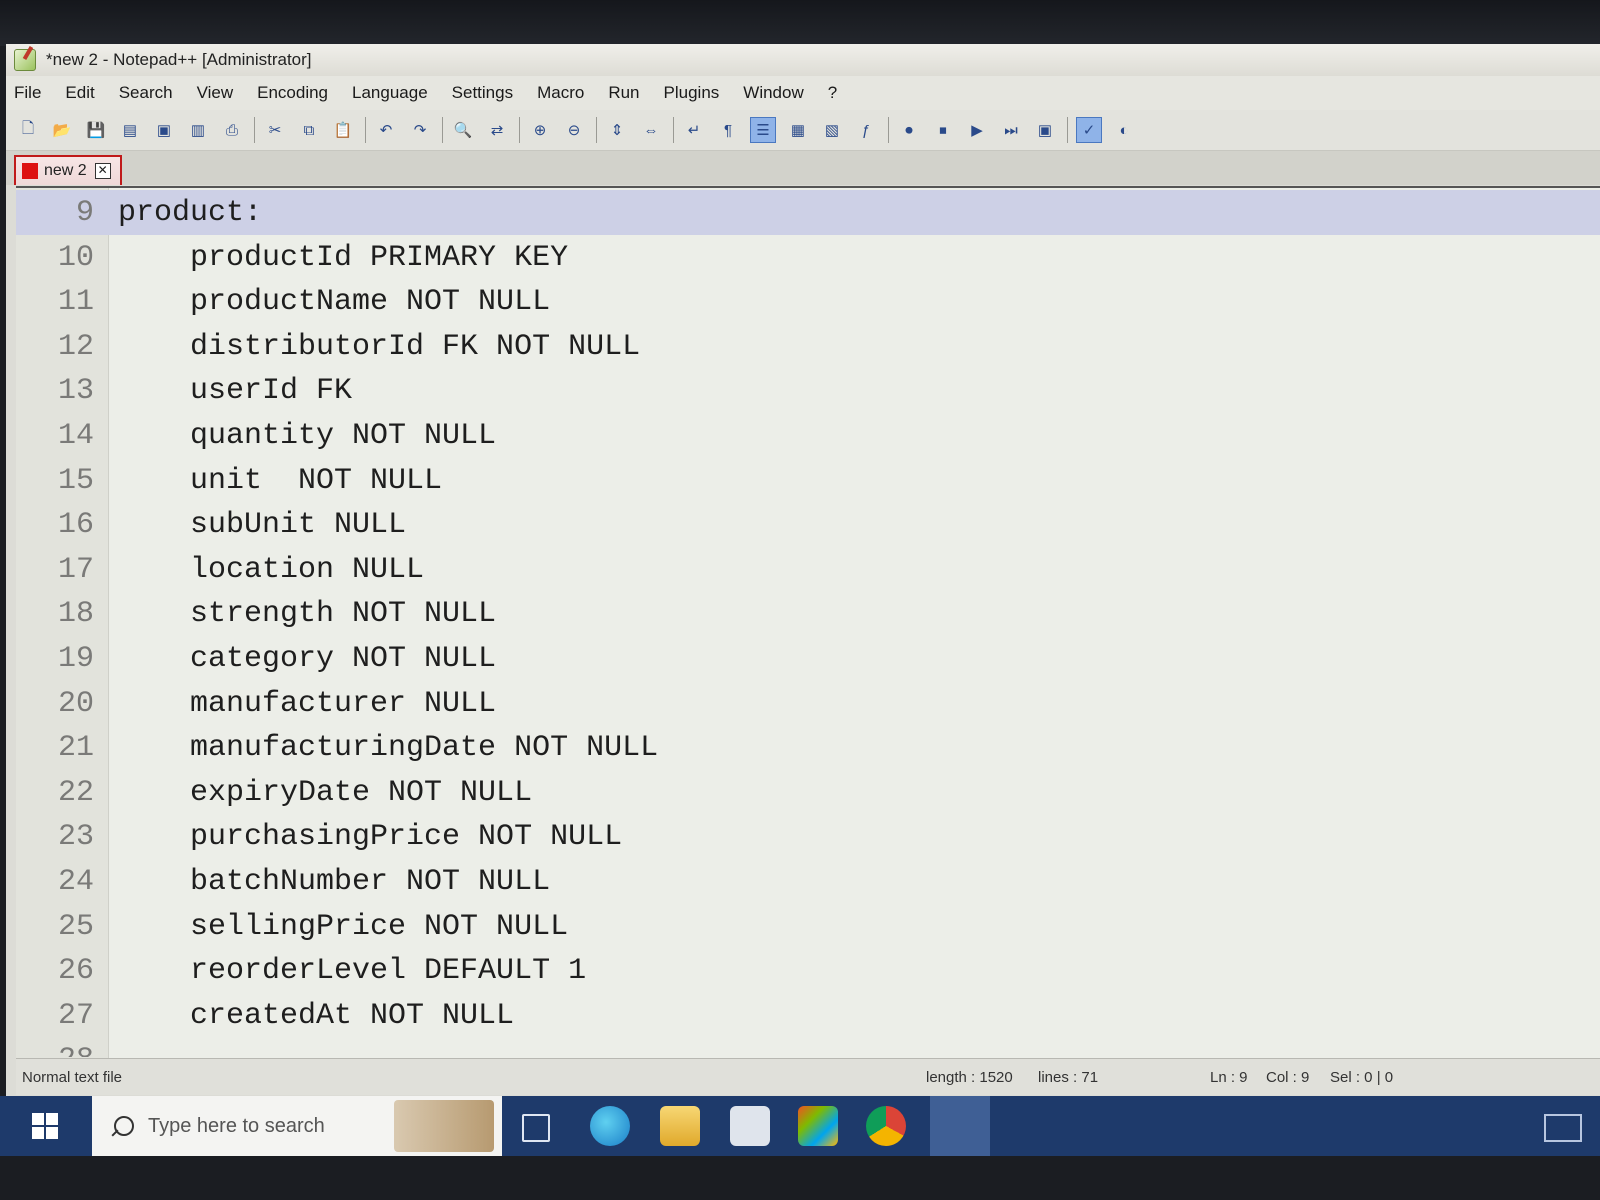 This screenshot has height=1200, width=1600. I want to click on menu-help: ?, so click(832, 93).